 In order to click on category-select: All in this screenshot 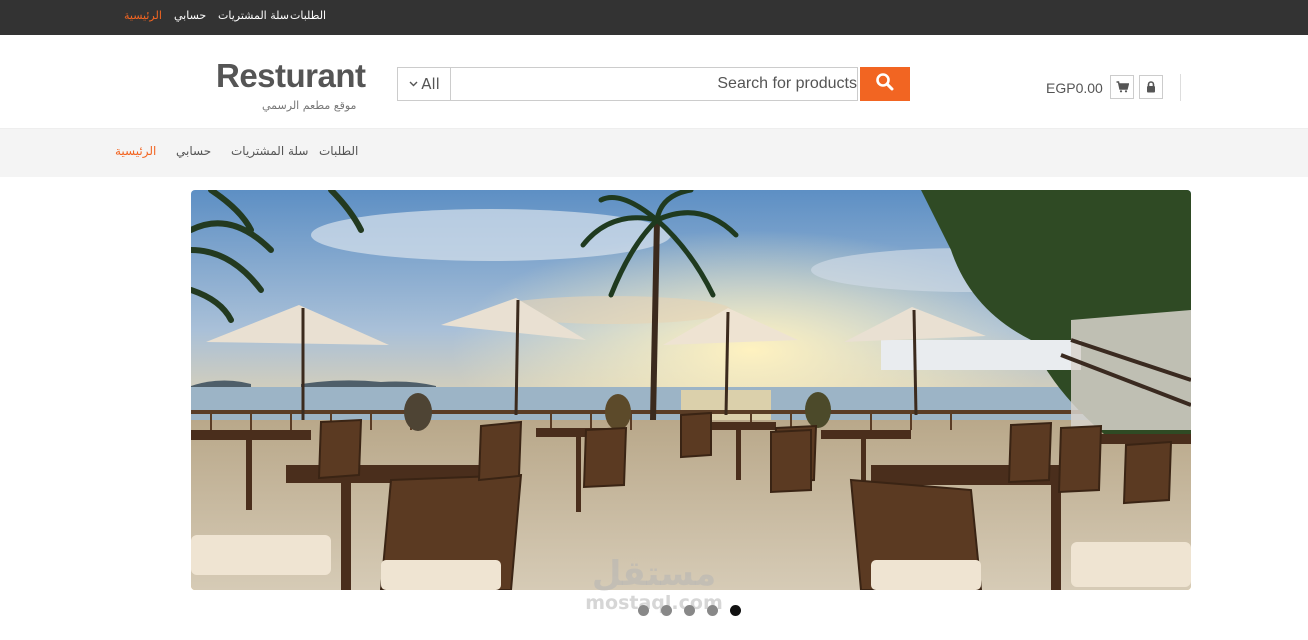, I will do `click(424, 84)`.